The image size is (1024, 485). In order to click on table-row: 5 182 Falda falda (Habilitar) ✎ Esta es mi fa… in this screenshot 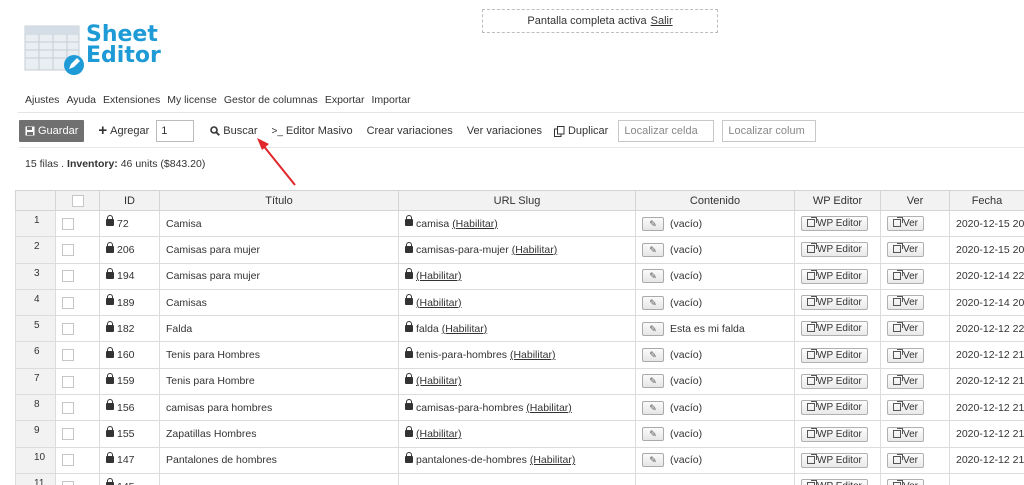, I will do `click(519, 329)`.